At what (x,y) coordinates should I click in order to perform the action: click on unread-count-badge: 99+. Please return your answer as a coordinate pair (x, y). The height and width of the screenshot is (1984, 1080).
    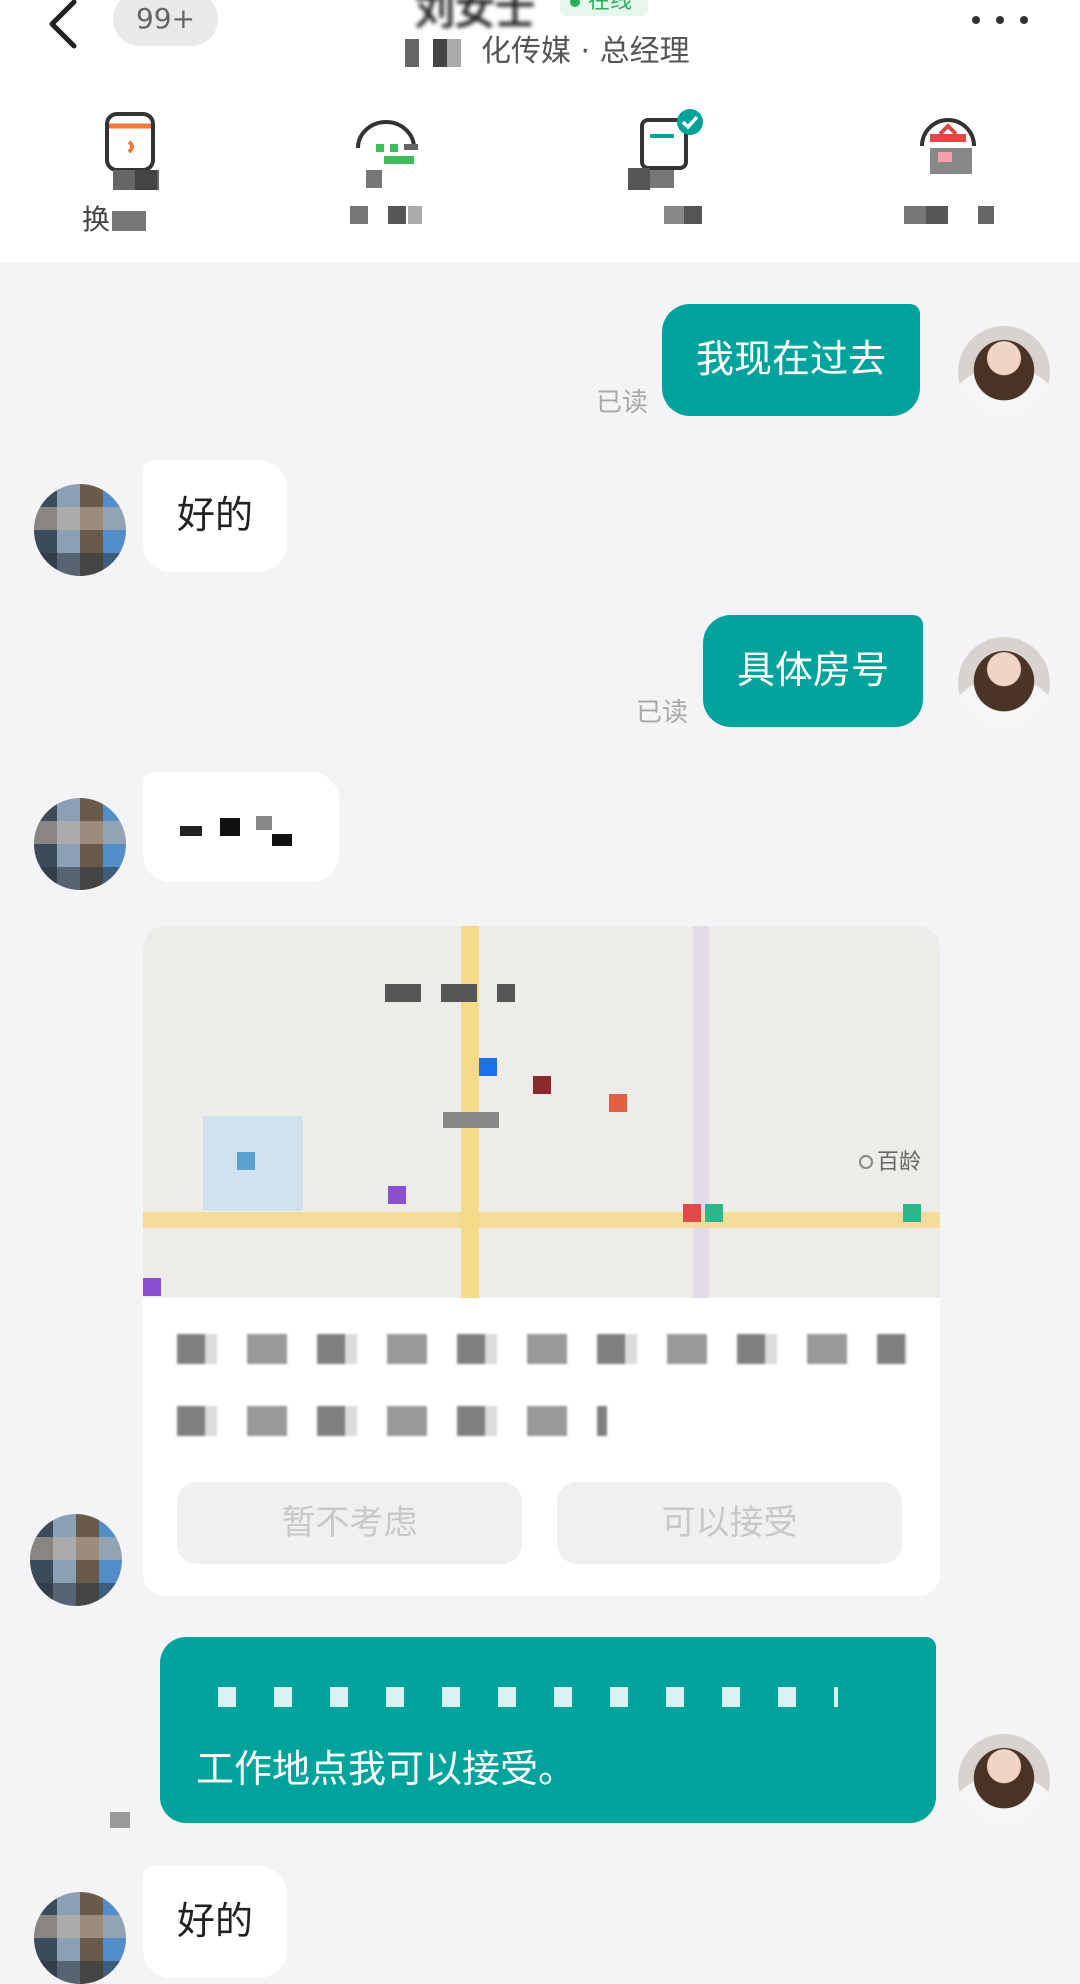
    Looking at the image, I should click on (165, 23).